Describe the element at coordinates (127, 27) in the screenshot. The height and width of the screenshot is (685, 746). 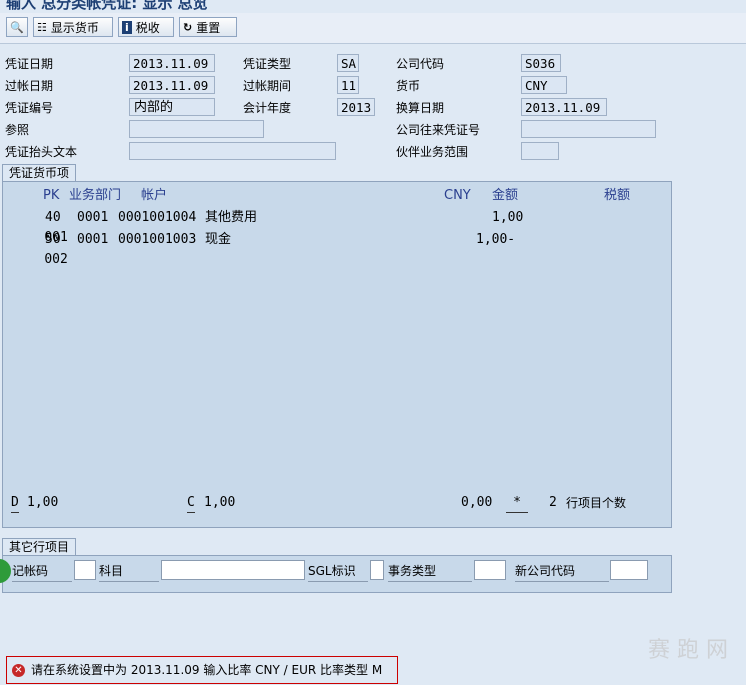
I see `info-icon: i` at that location.